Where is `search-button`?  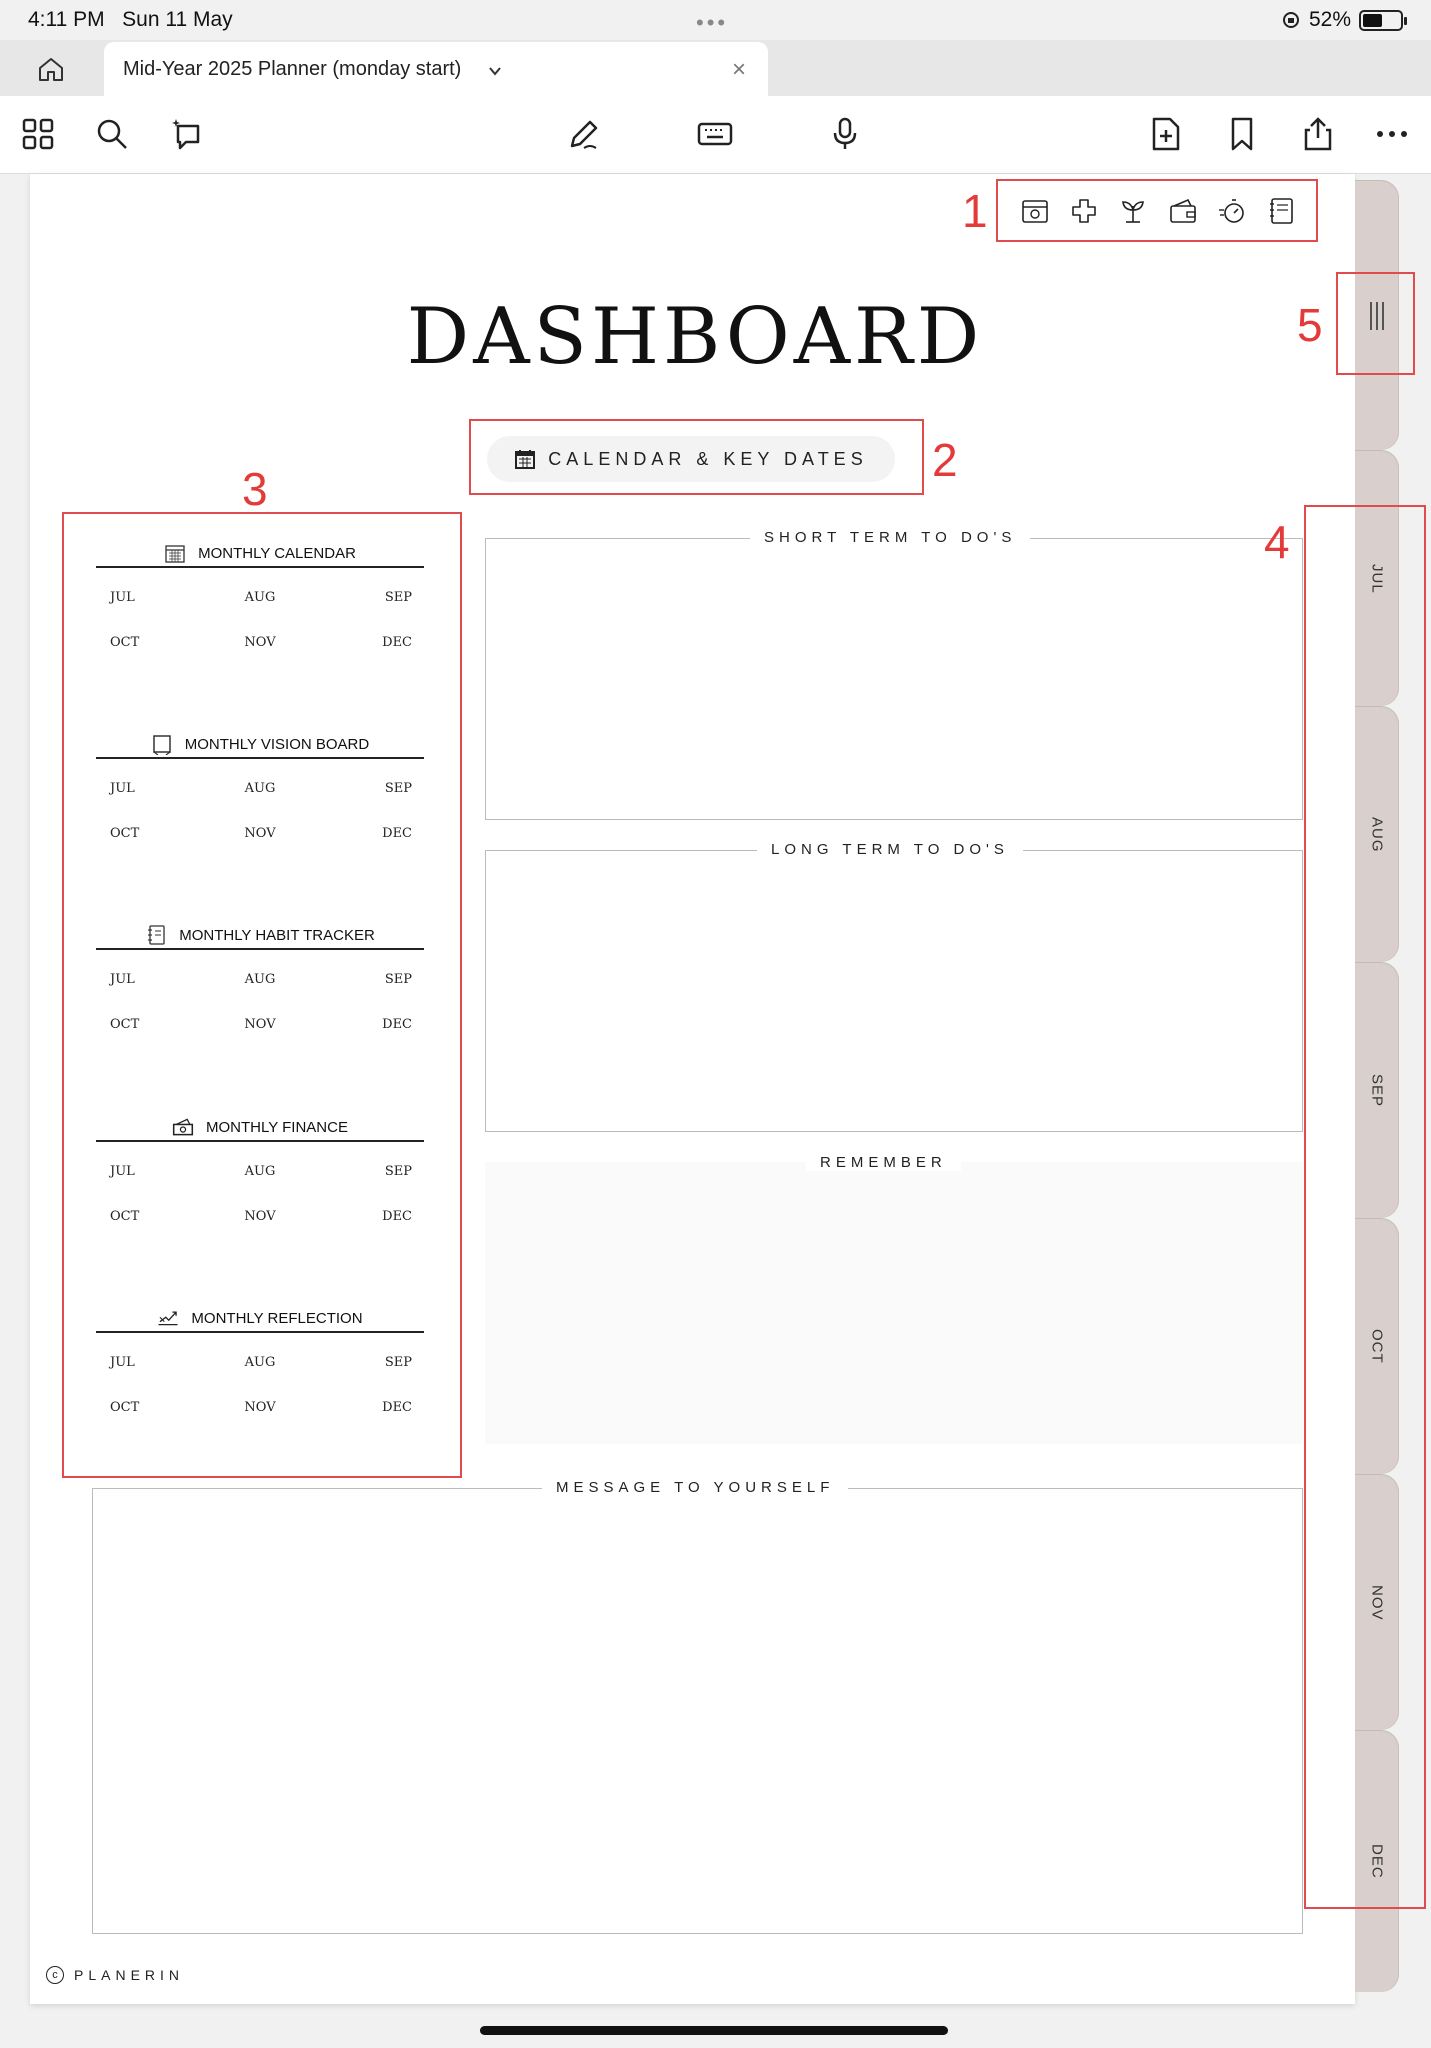
search-button is located at coordinates (112, 134).